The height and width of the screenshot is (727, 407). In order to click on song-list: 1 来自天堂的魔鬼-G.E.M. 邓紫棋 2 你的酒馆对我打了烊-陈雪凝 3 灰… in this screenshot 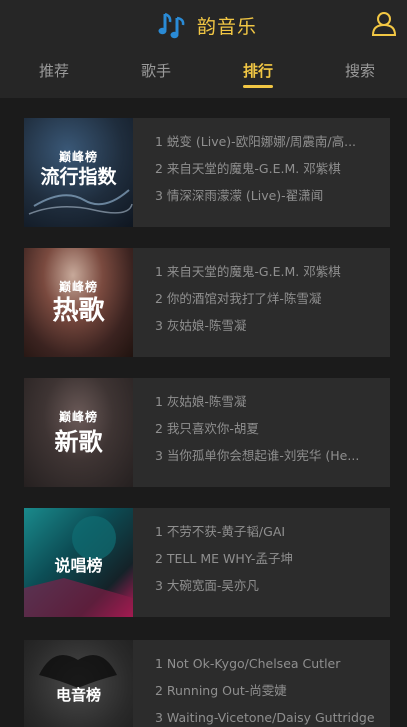, I will do `click(269, 298)`.